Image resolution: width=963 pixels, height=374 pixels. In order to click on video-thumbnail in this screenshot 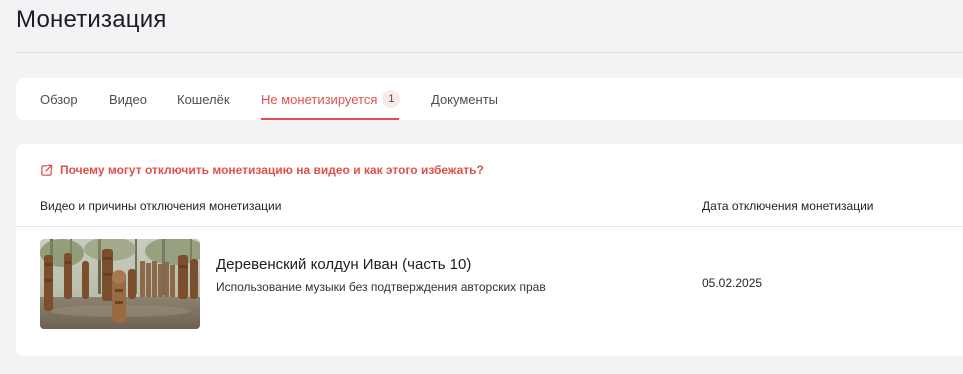, I will do `click(120, 284)`.